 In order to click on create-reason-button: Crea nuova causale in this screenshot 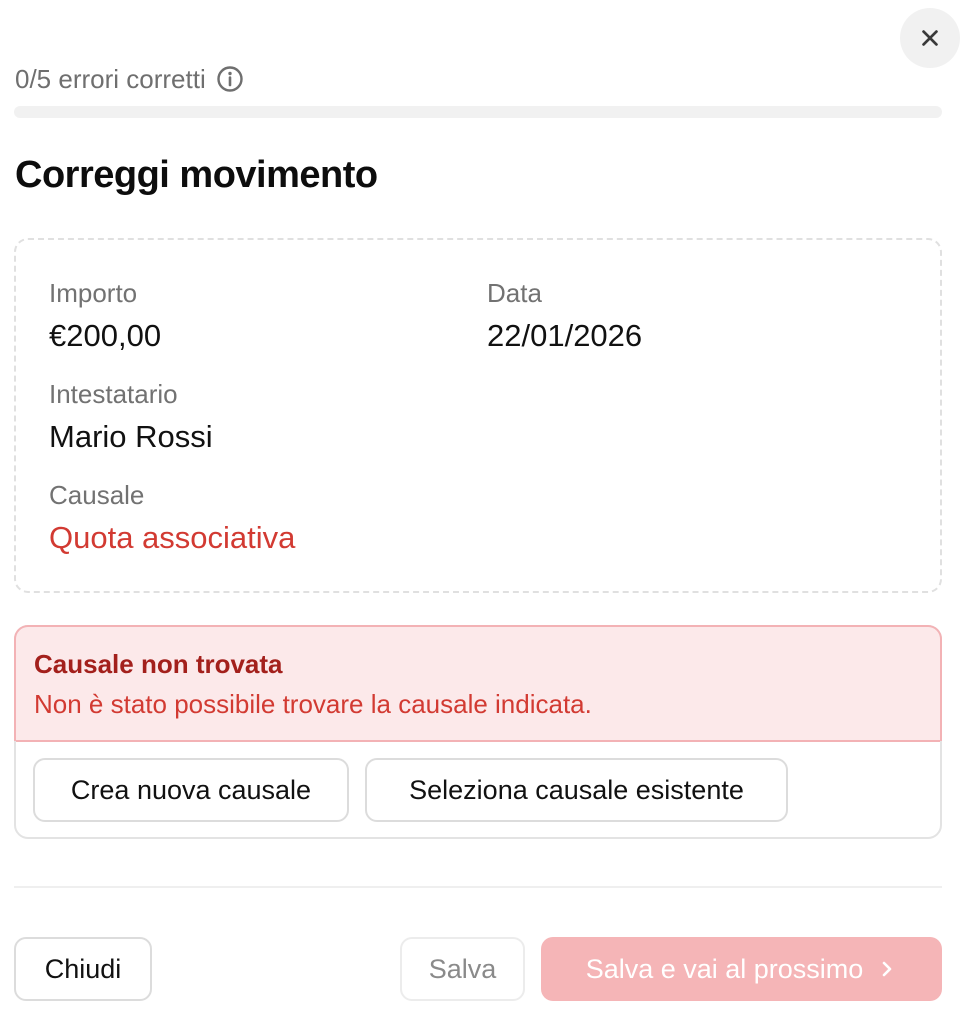, I will do `click(191, 790)`.